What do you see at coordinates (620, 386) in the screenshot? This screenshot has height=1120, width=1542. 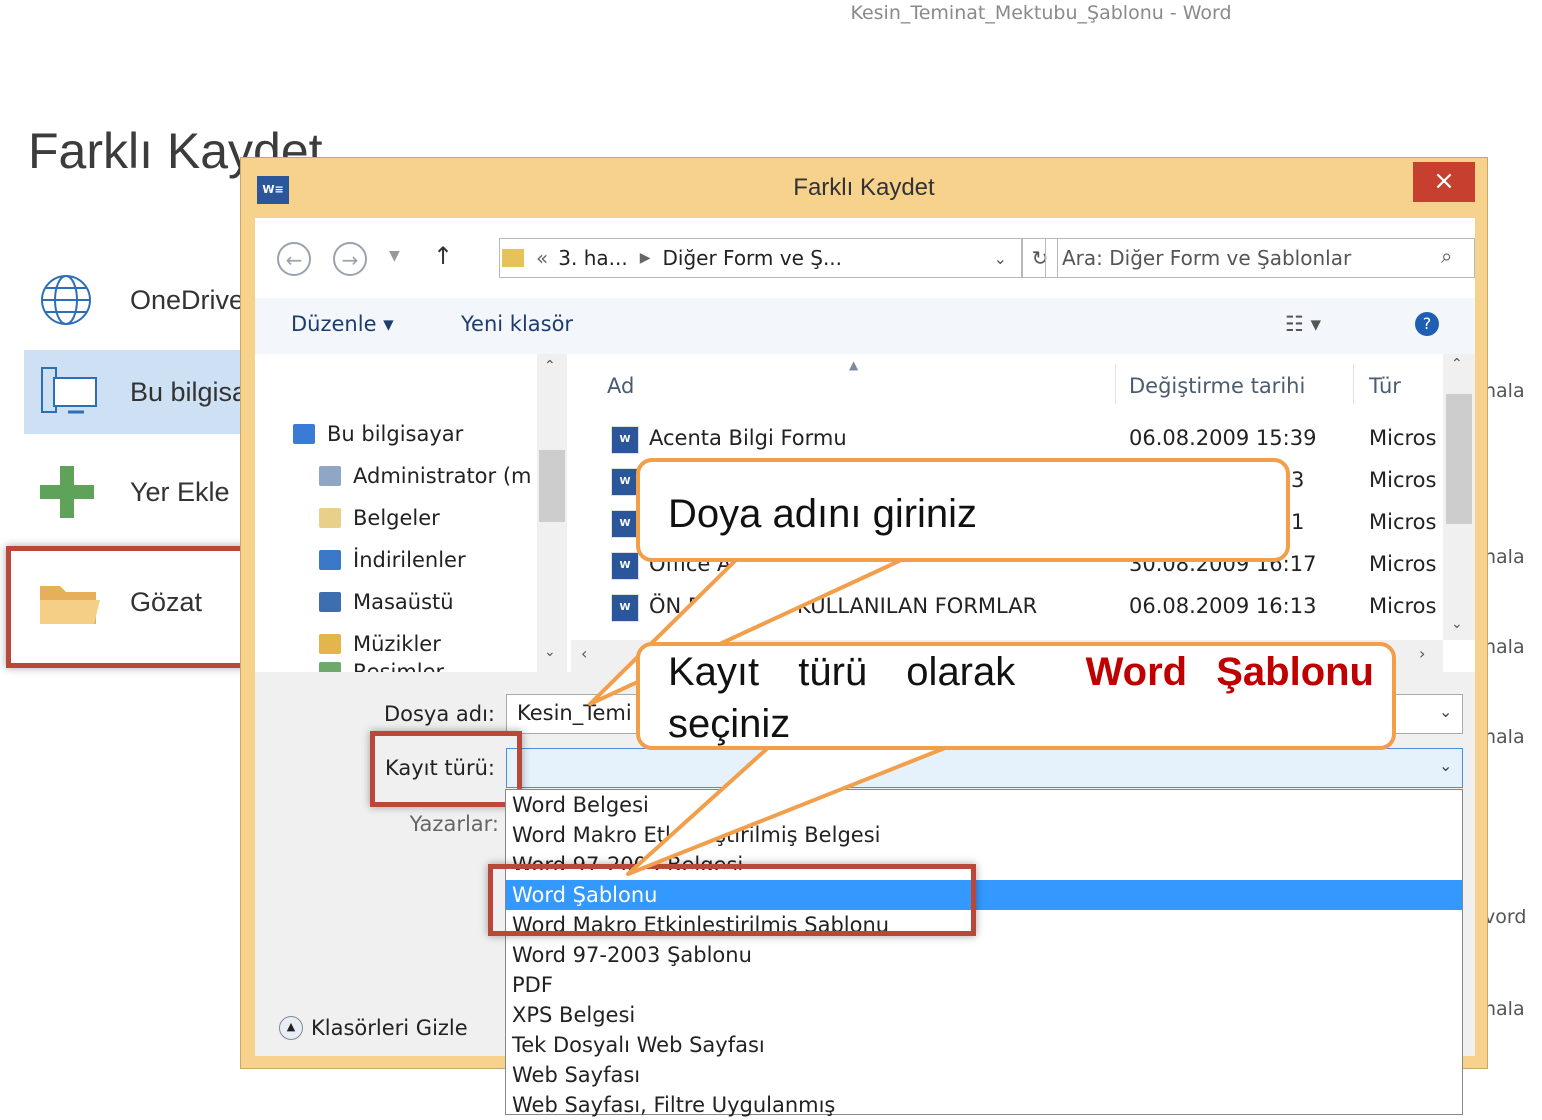 I see `column-header-name: Ad` at bounding box center [620, 386].